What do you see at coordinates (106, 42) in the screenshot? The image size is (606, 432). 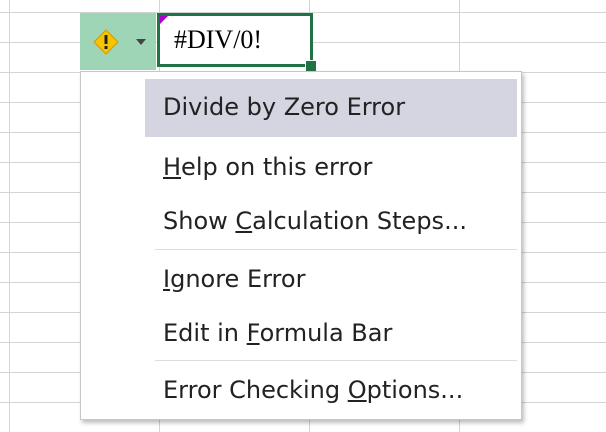 I see `warning-icon` at bounding box center [106, 42].